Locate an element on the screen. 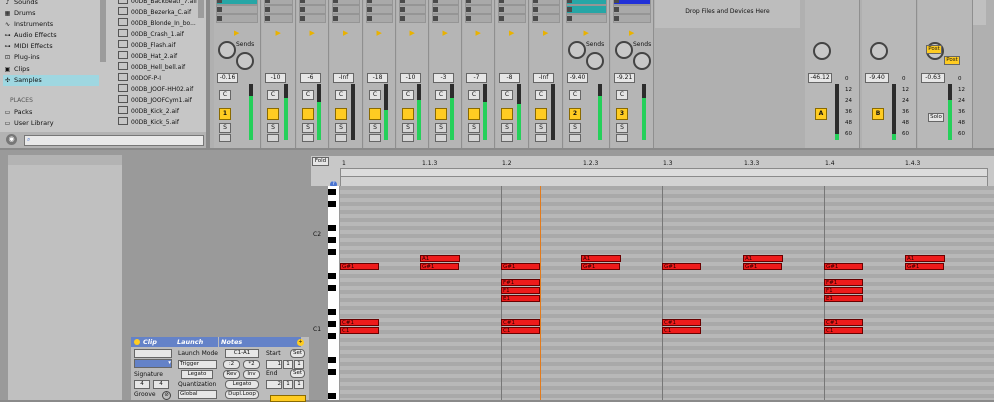  list-item: 00DB_Kick_2.aif is located at coordinates (148, 111).